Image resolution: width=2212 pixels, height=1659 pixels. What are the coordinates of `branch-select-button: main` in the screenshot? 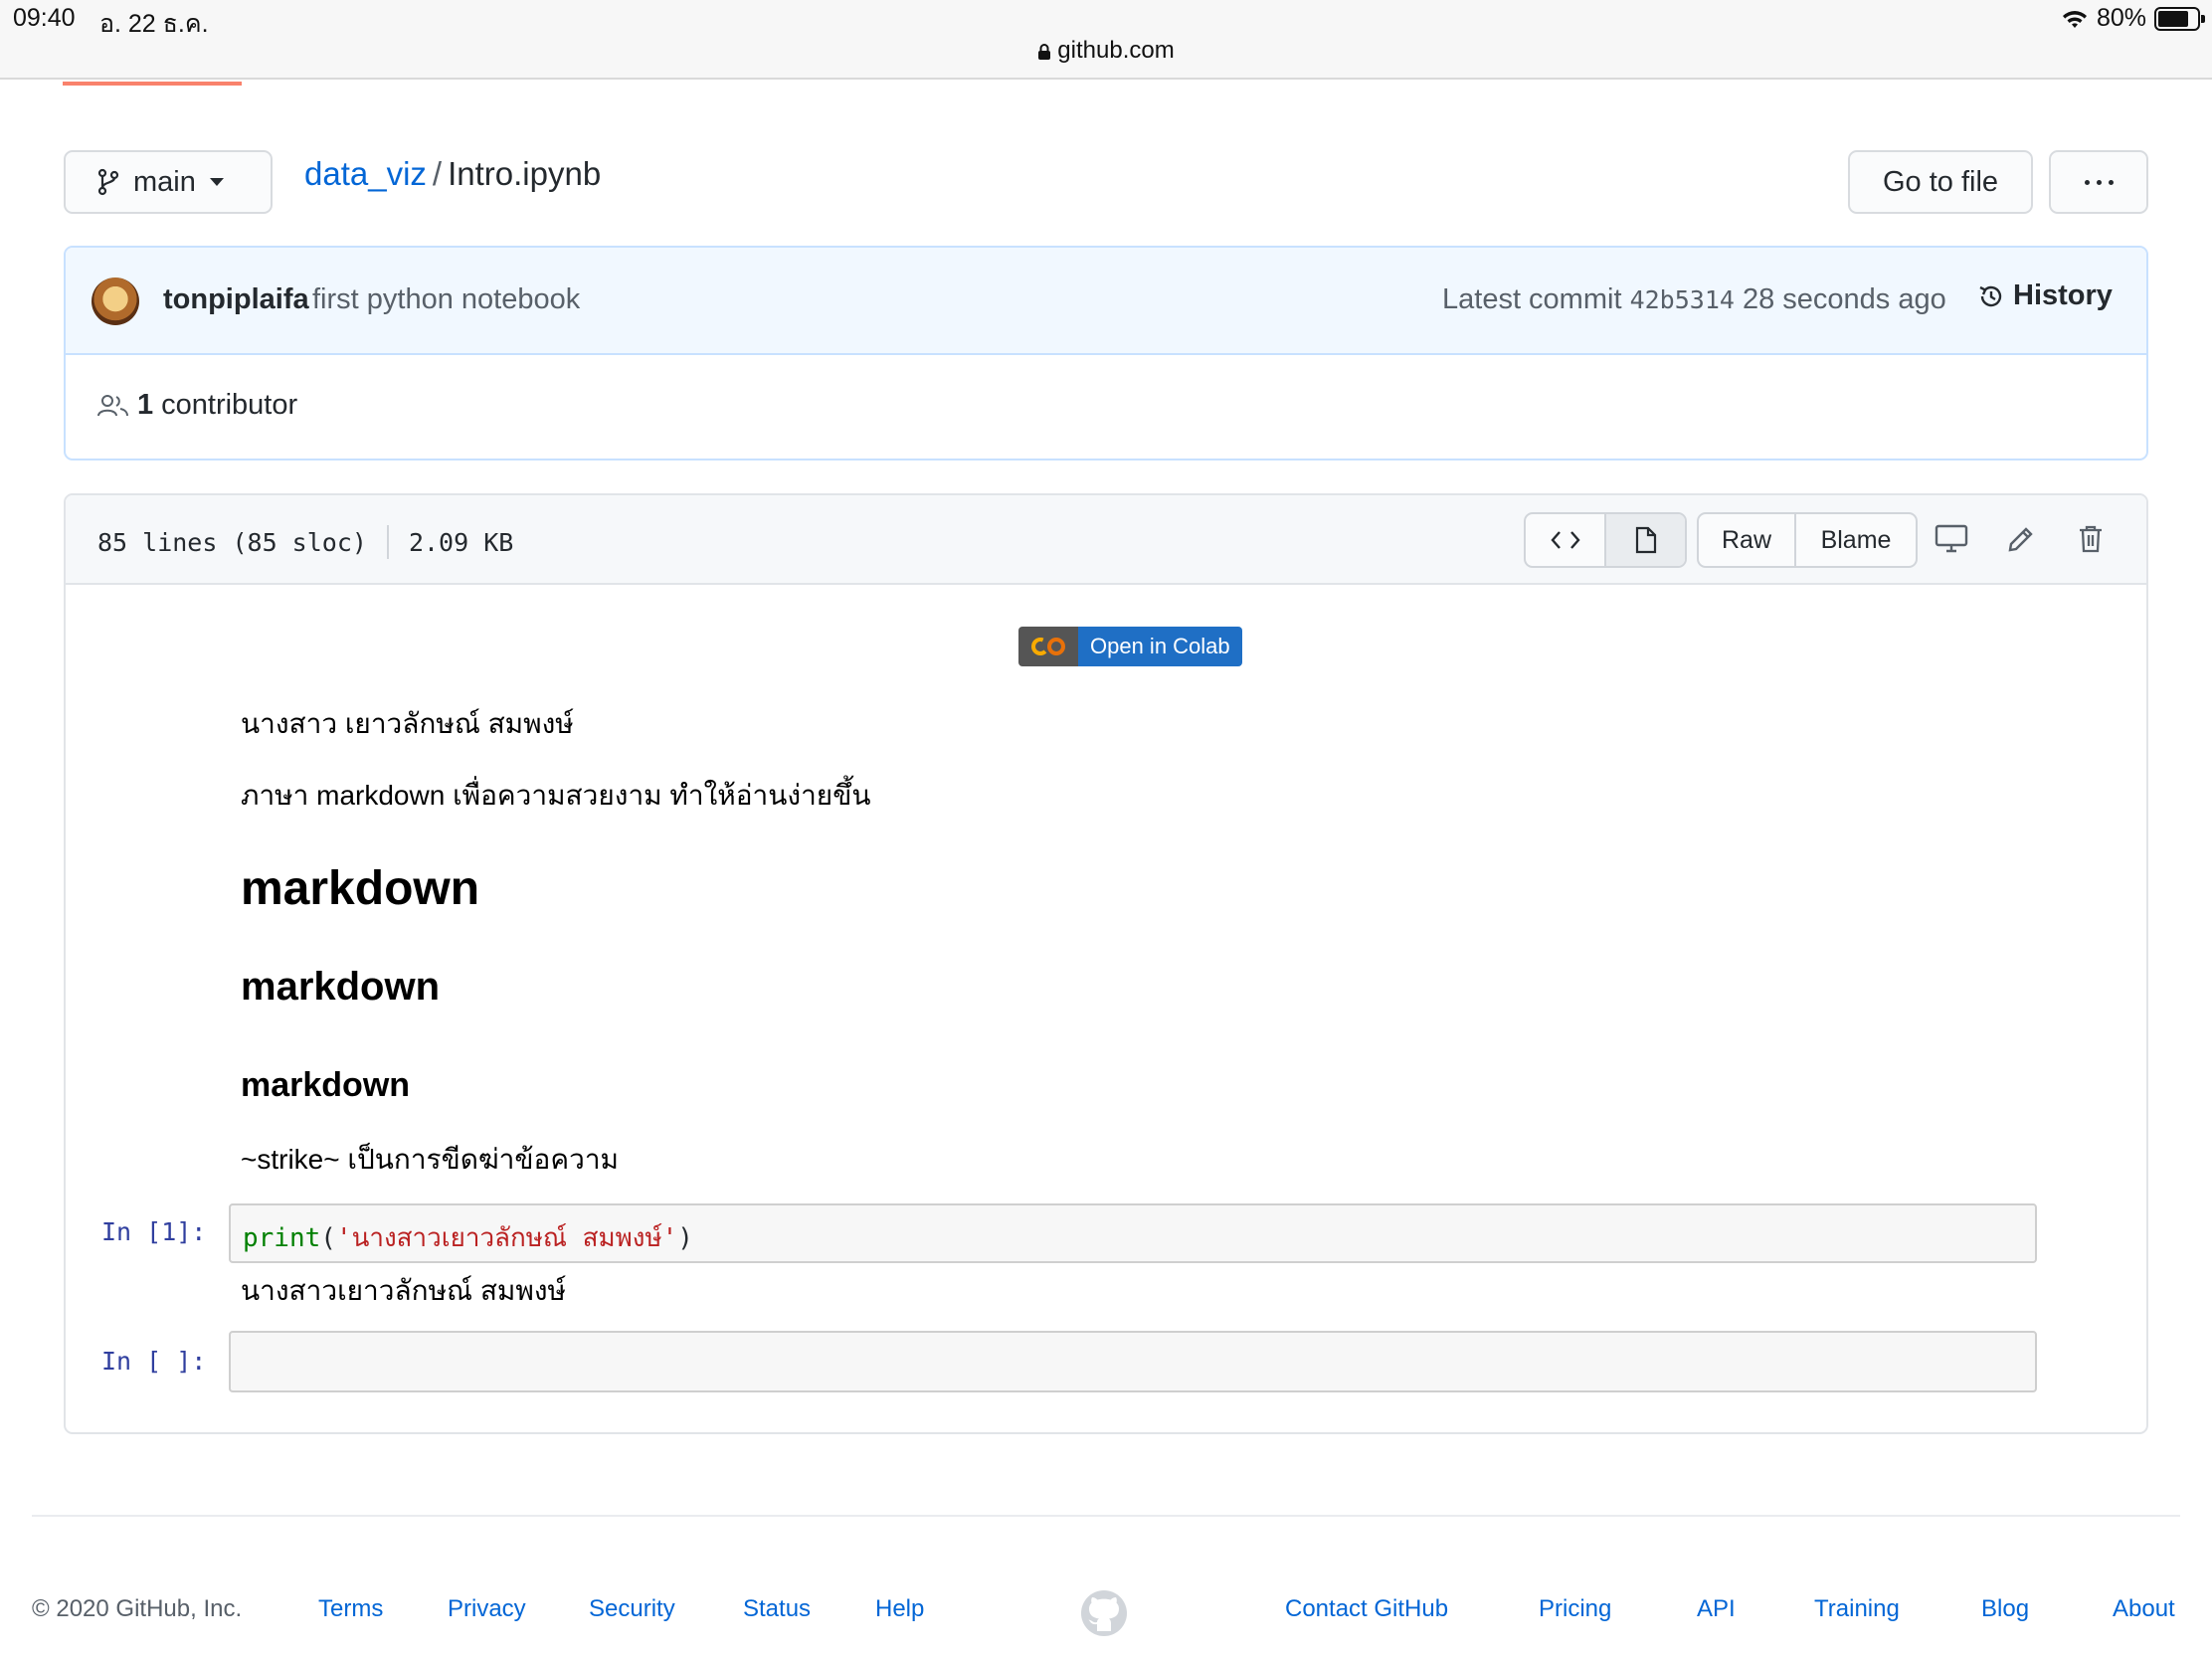 It's located at (168, 182).